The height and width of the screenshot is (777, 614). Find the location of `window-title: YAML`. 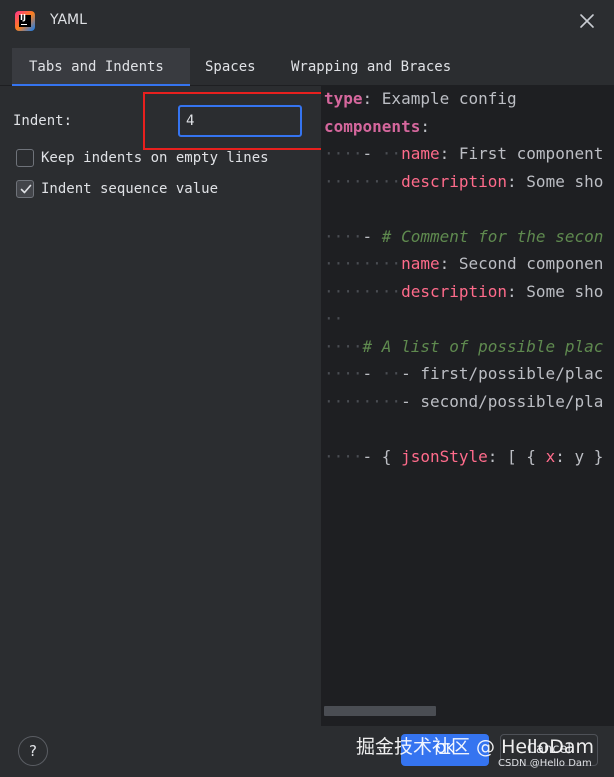

window-title: YAML is located at coordinates (68, 20).